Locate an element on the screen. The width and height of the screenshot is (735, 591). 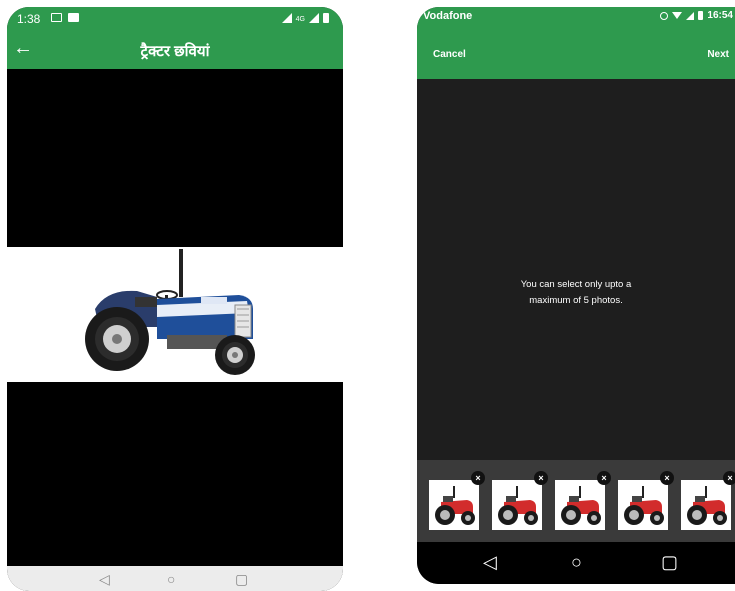
status-time: 1:38 is located at coordinates (29, 19).